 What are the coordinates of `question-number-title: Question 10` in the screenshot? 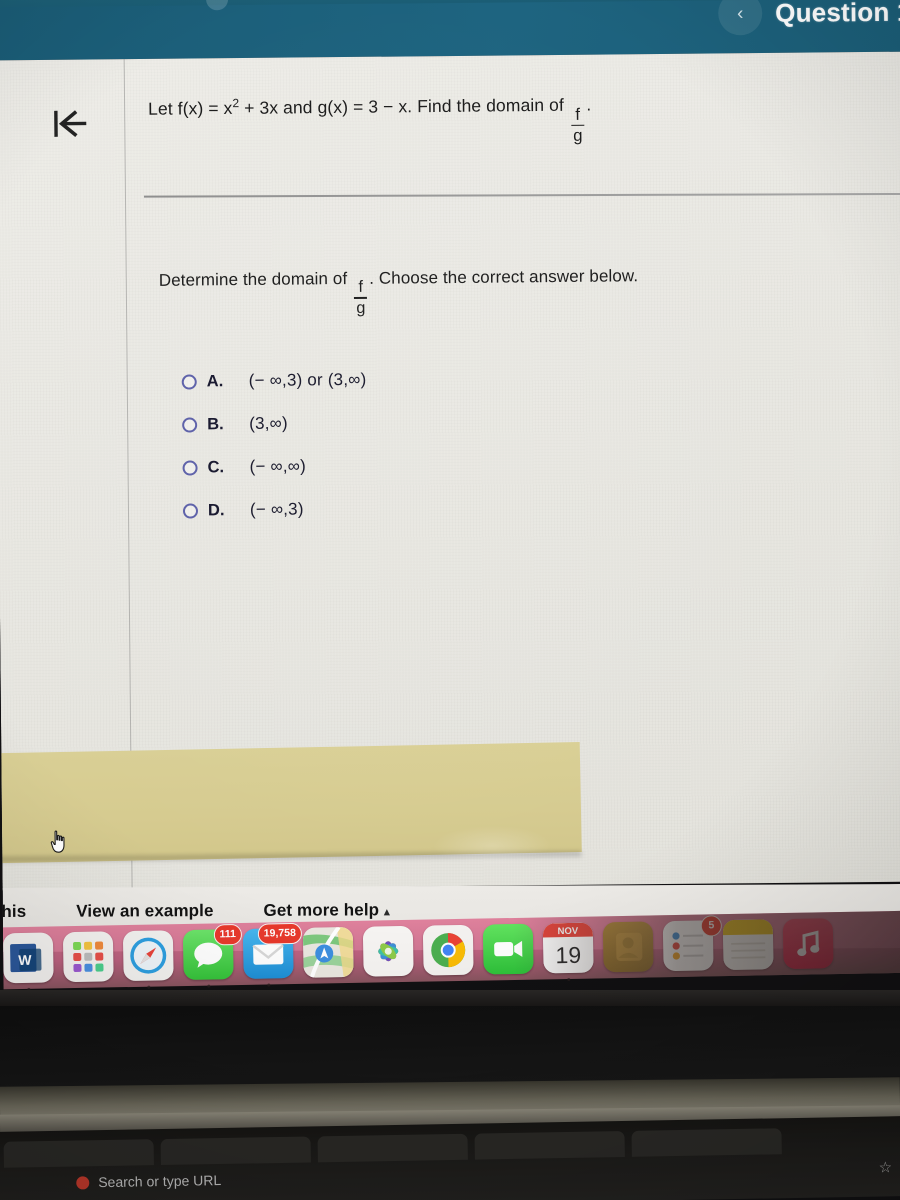 It's located at (837, 14).